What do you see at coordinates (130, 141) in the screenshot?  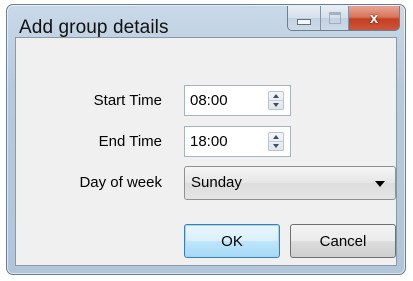 I see `end-time-label: End Time` at bounding box center [130, 141].